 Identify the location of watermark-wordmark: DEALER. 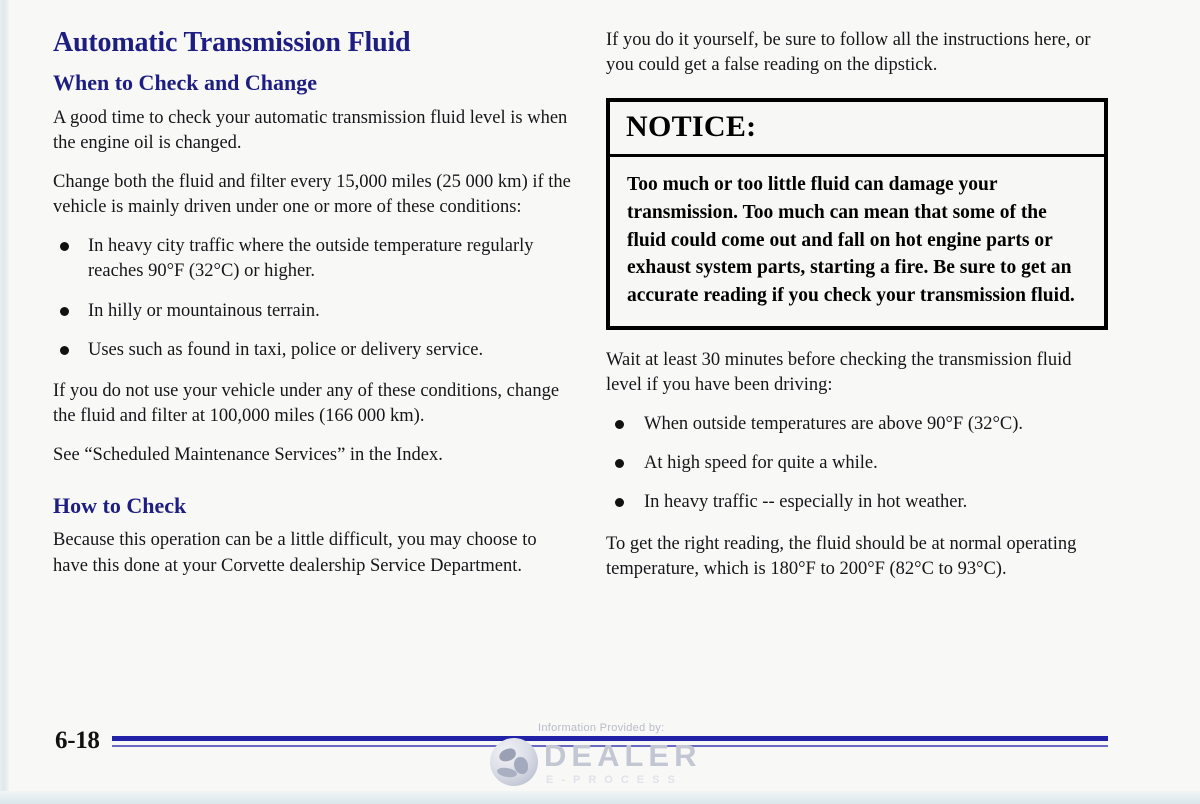
(623, 755).